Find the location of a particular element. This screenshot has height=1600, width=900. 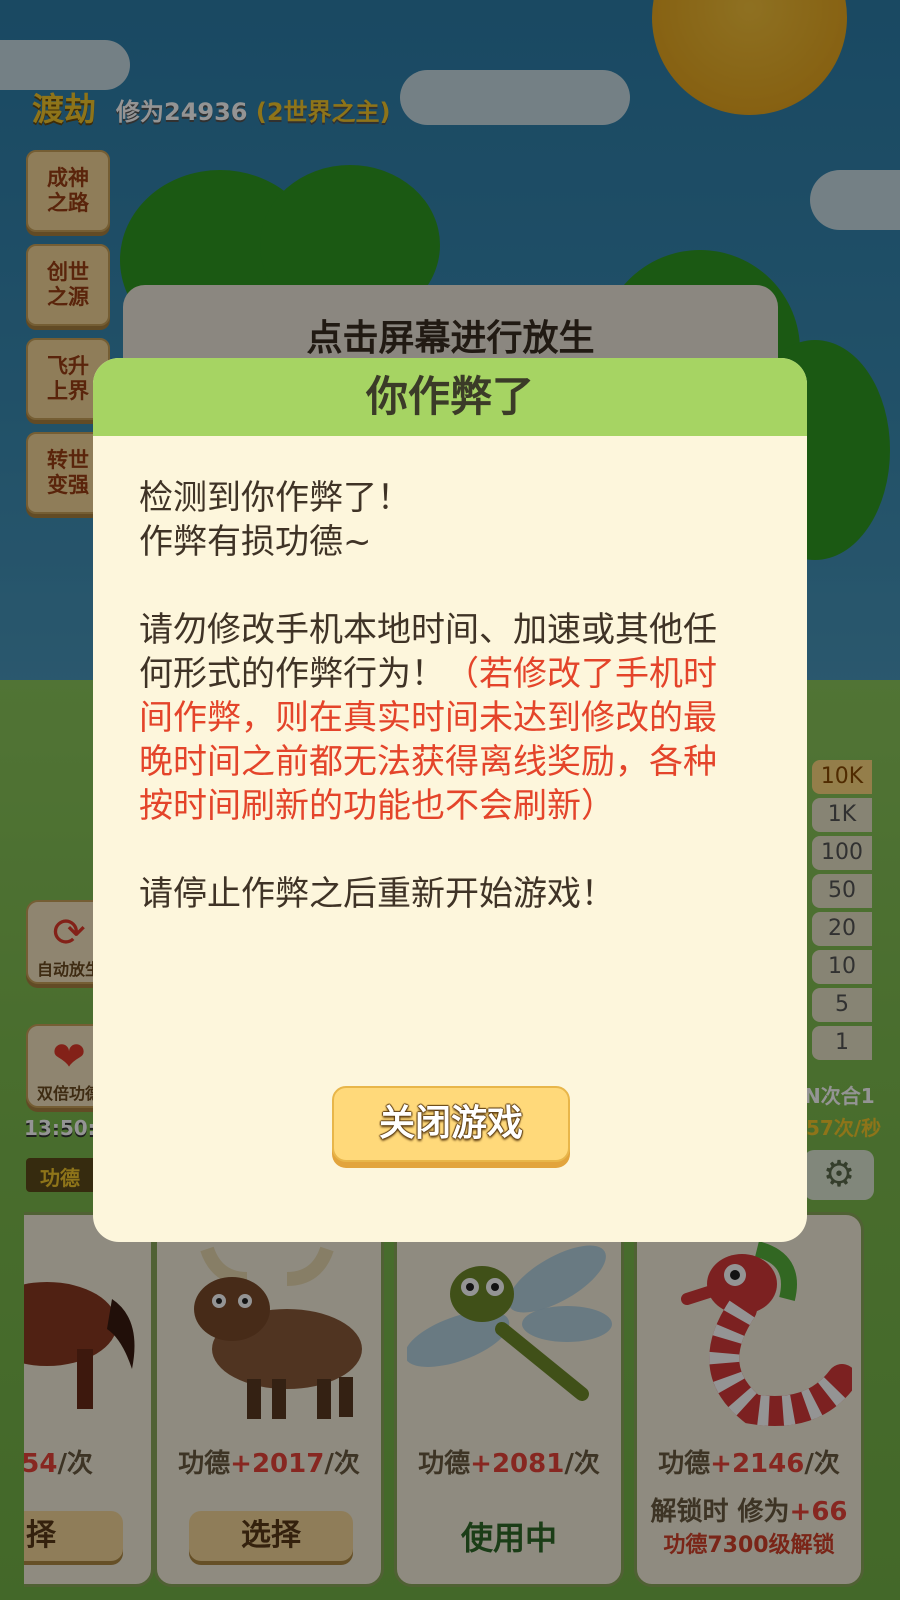

cheat-detected-text: 检测到你作弊了！ is located at coordinates (275, 498).